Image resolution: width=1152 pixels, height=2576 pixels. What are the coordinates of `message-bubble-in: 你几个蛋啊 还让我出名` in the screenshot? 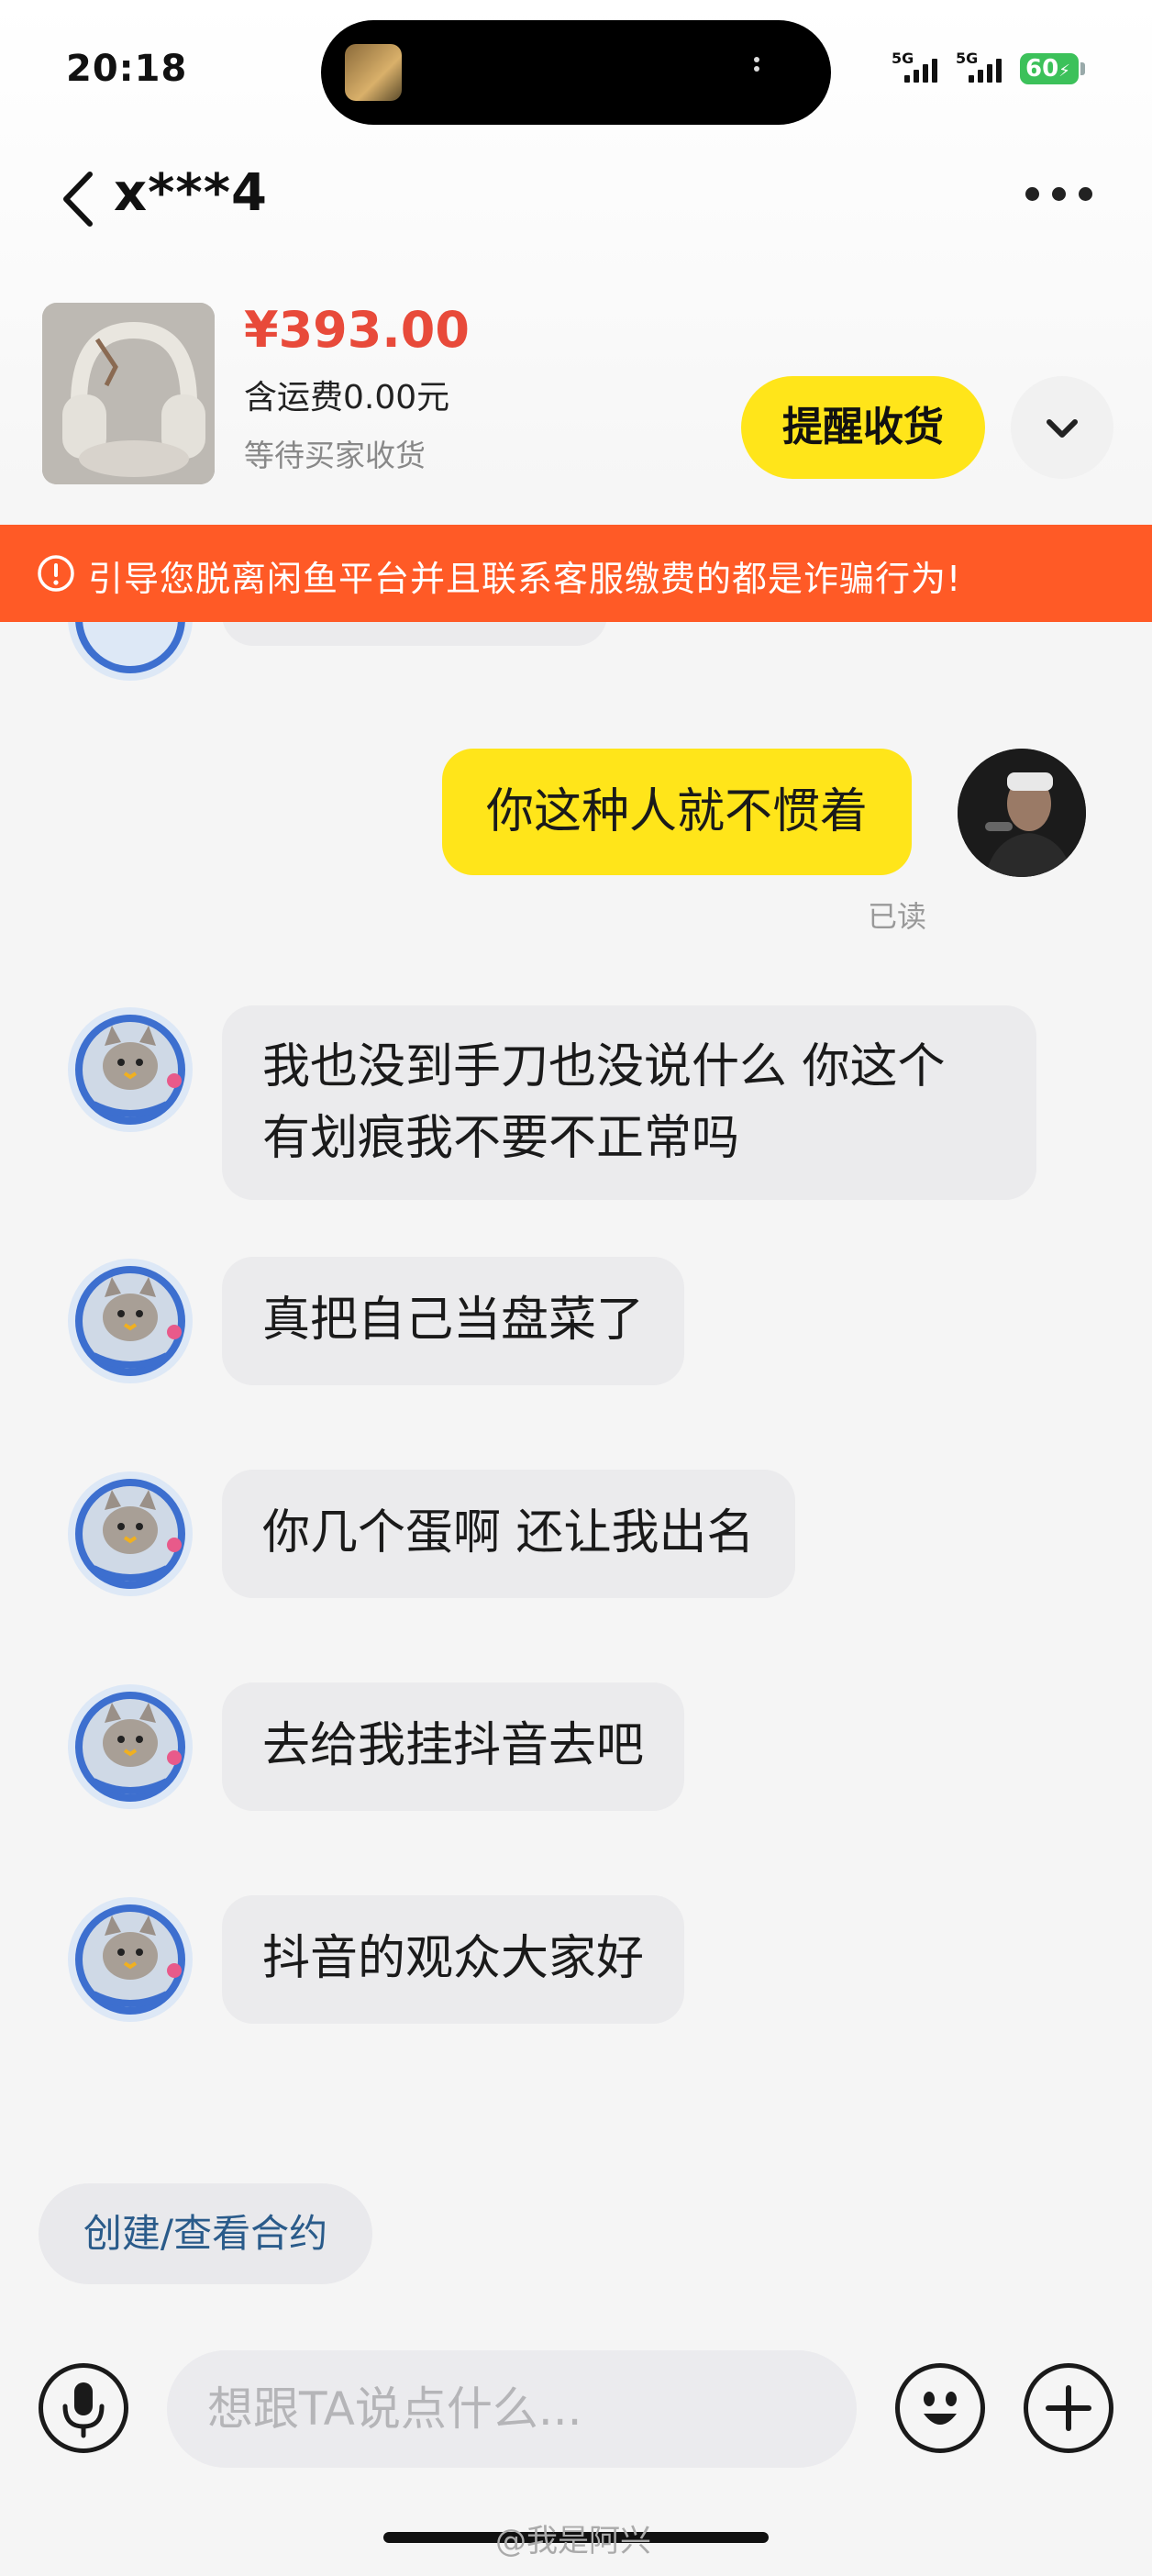 It's located at (508, 1534).